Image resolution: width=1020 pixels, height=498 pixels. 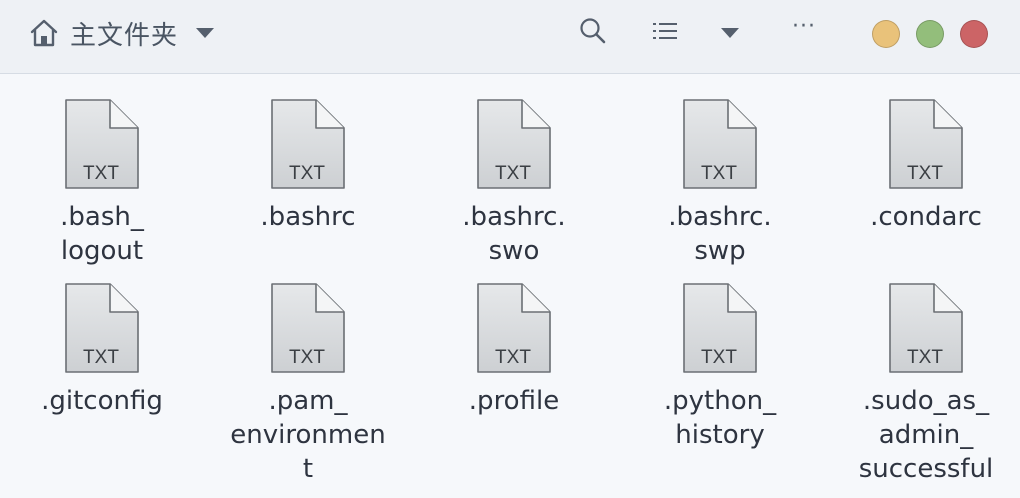 I want to click on close-button, so click(x=974, y=34).